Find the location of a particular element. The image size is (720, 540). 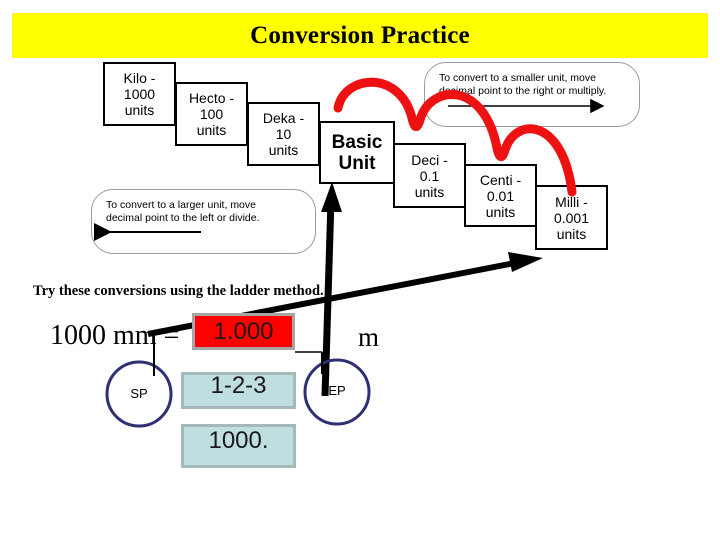

ladder-step-hecto: Hecto - 100 units is located at coordinates (211, 114).